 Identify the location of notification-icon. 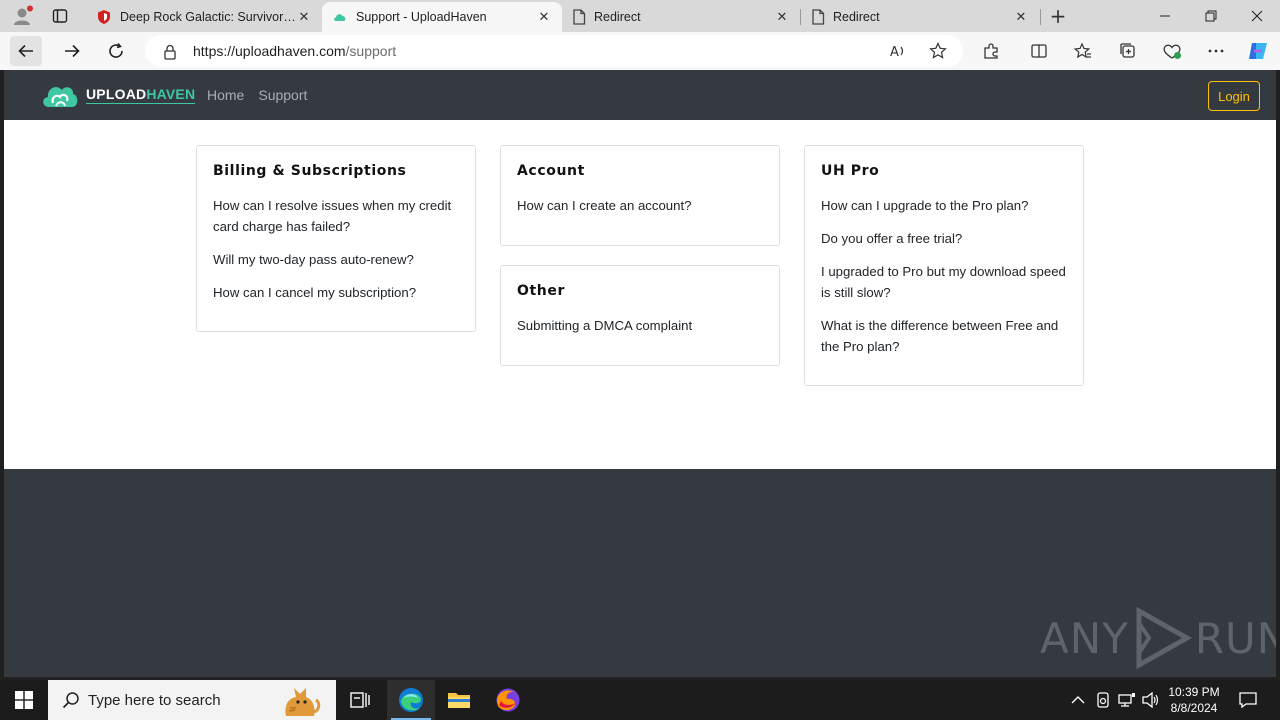
(1248, 700).